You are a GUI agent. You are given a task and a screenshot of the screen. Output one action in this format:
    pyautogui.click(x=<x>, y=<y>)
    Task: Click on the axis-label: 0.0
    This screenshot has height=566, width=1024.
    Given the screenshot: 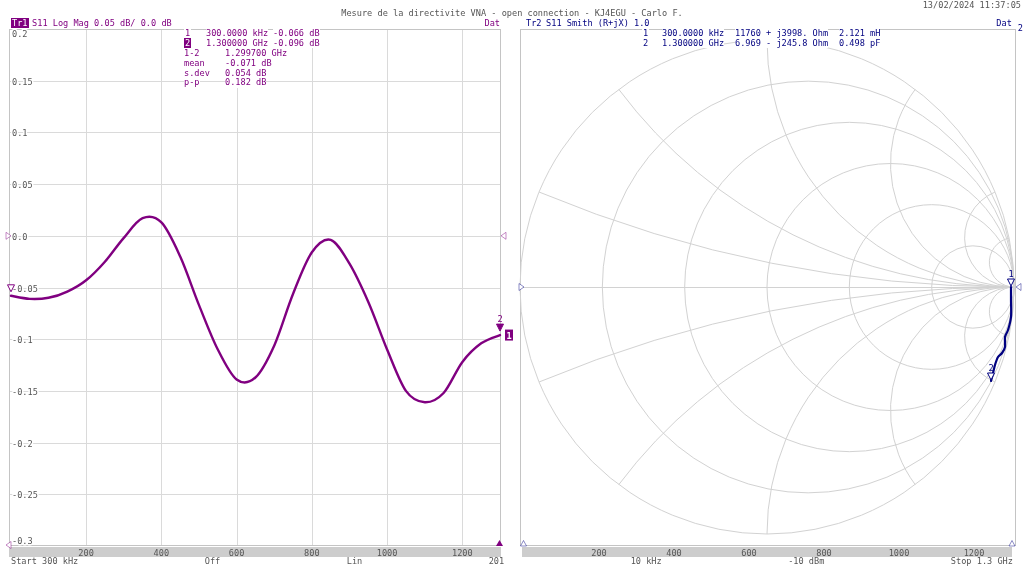 What is the action you would take?
    pyautogui.click(x=20, y=236)
    